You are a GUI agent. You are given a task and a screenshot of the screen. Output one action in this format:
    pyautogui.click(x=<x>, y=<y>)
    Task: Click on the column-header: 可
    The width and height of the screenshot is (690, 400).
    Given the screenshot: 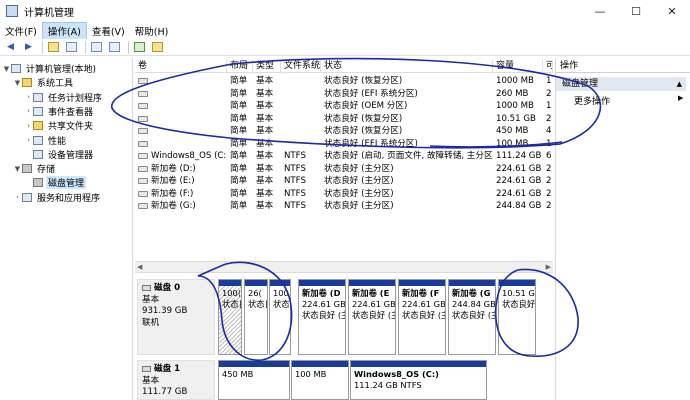 What is the action you would take?
    pyautogui.click(x=548, y=66)
    